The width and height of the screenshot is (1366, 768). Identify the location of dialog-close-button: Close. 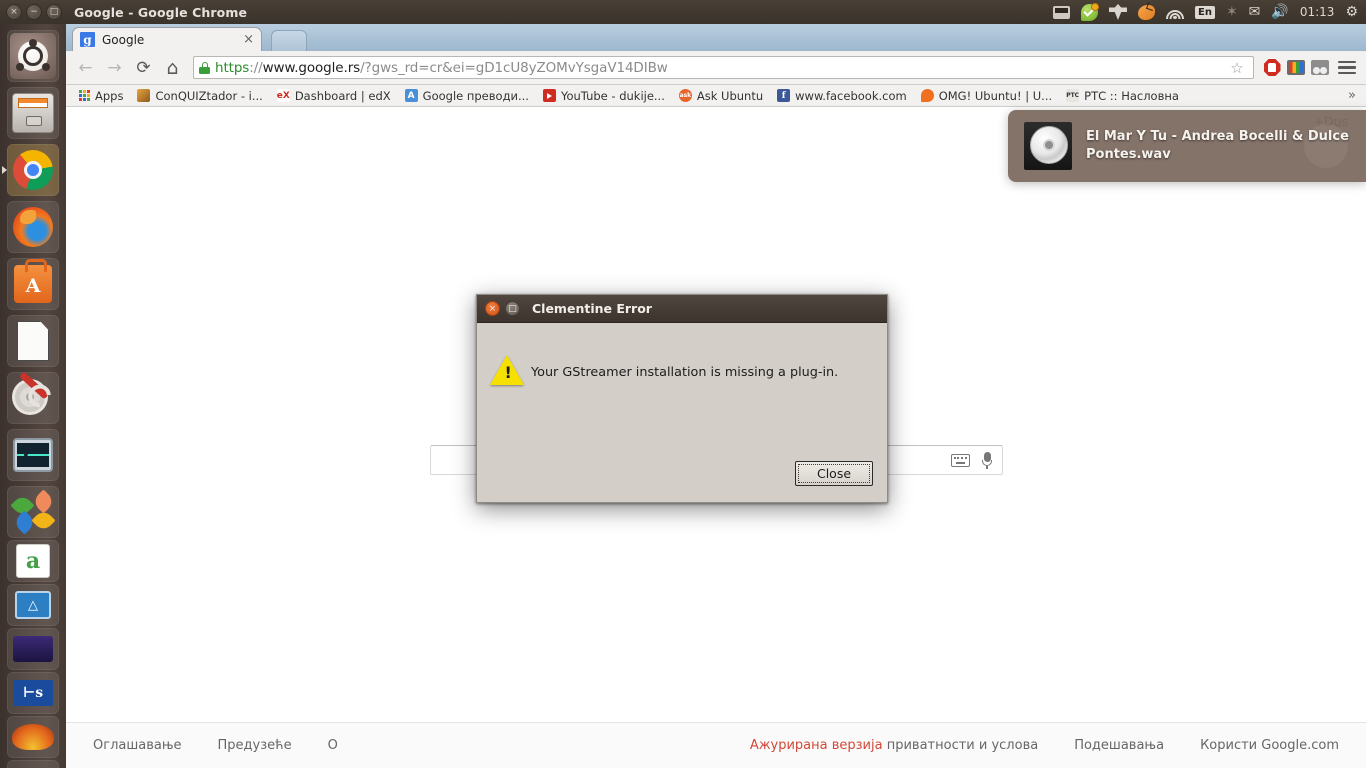
(834, 473).